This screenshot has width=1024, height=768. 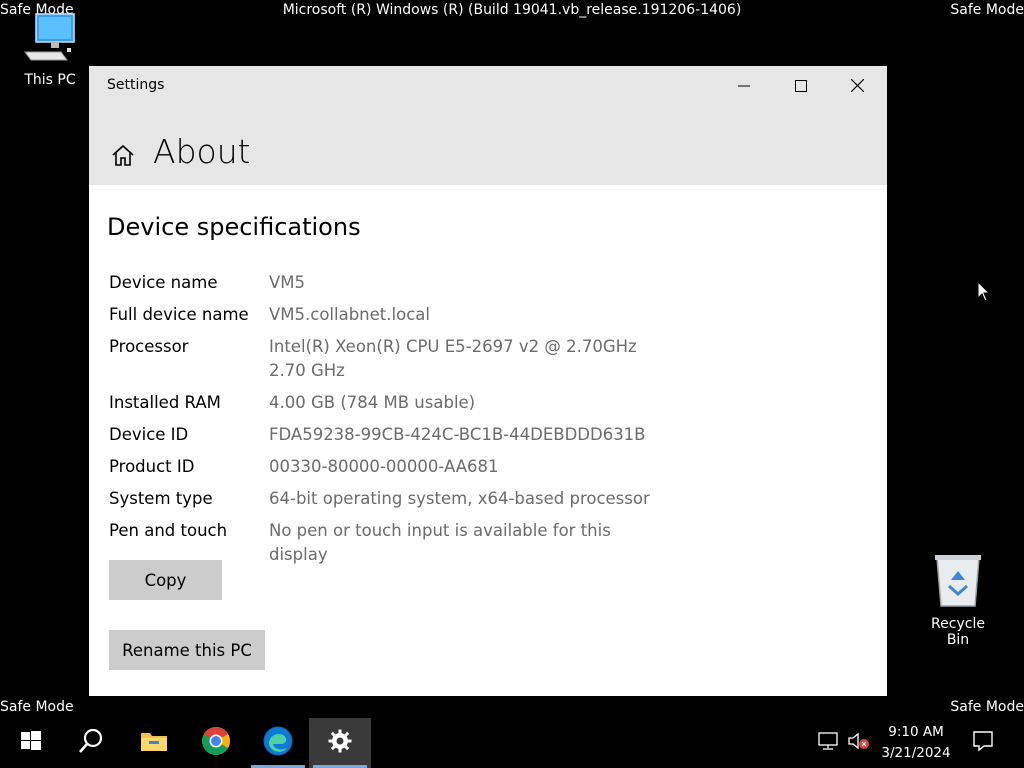 I want to click on close-button, so click(x=857, y=86).